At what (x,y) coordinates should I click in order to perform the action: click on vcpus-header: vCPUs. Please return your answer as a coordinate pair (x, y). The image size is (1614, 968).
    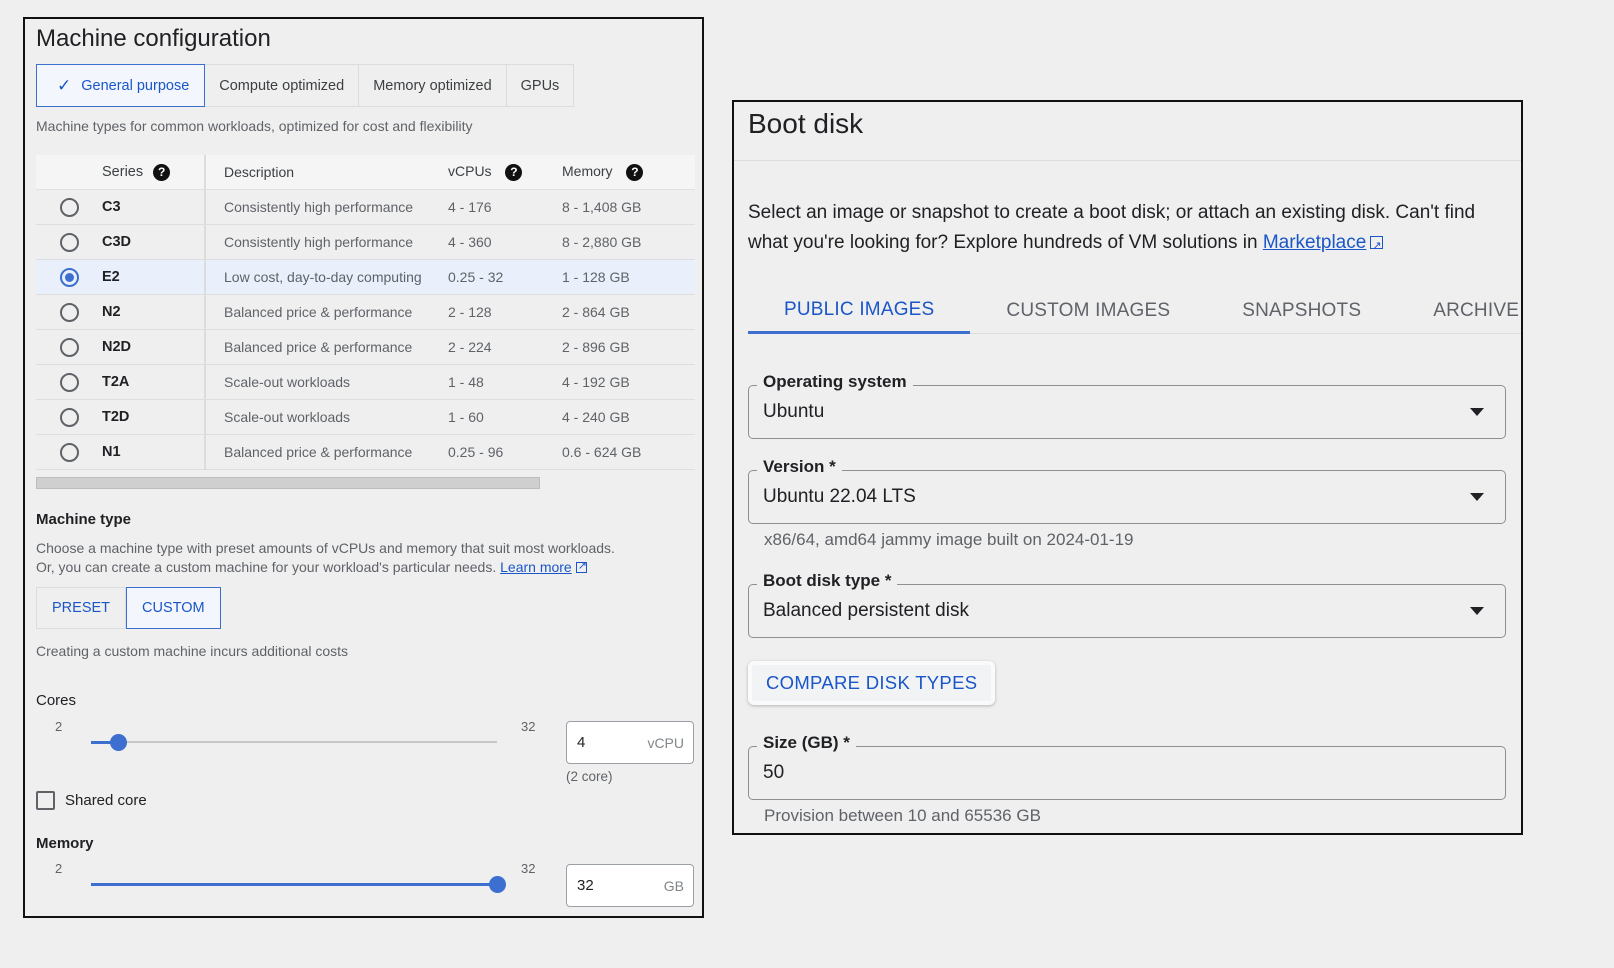
    Looking at the image, I should click on (470, 171).